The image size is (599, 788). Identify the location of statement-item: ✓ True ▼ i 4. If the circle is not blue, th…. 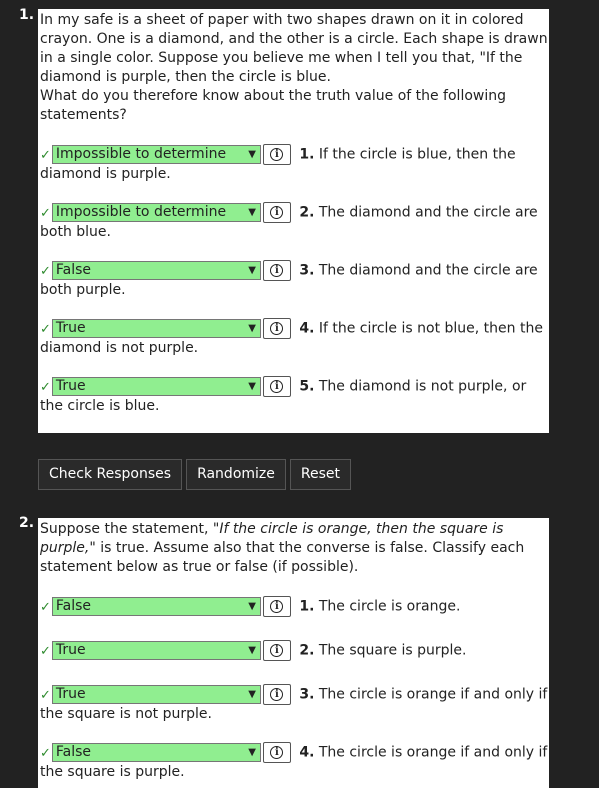
(291, 337).